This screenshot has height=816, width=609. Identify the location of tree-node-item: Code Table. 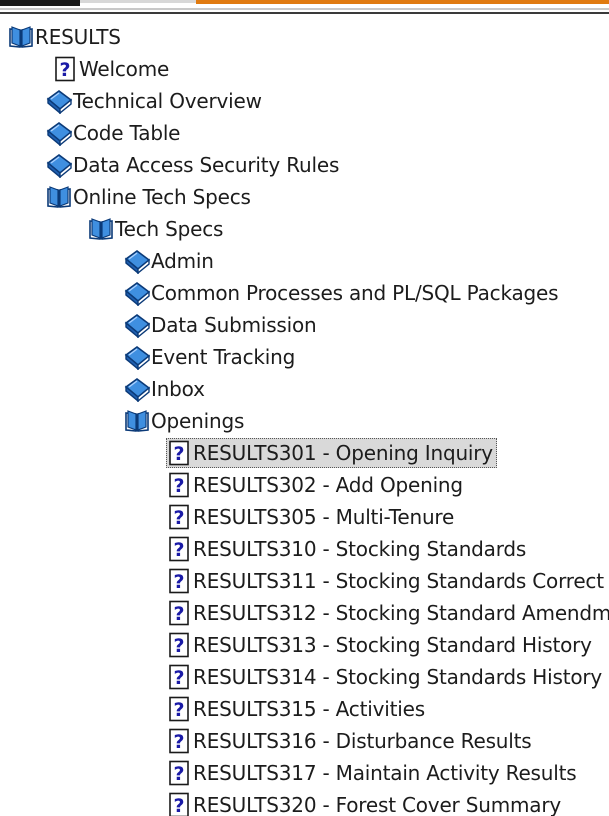
(115, 133).